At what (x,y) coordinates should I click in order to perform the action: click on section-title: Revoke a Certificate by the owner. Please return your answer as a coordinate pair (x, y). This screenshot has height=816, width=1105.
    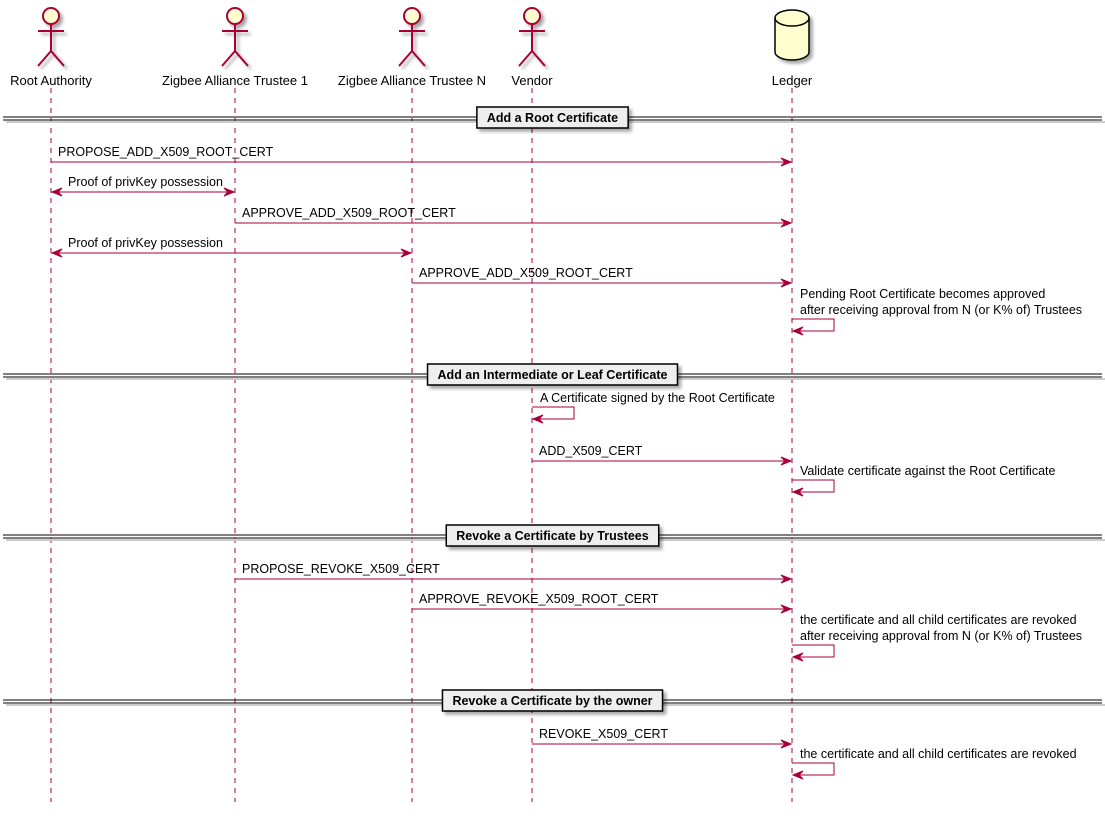
    Looking at the image, I should click on (552, 701).